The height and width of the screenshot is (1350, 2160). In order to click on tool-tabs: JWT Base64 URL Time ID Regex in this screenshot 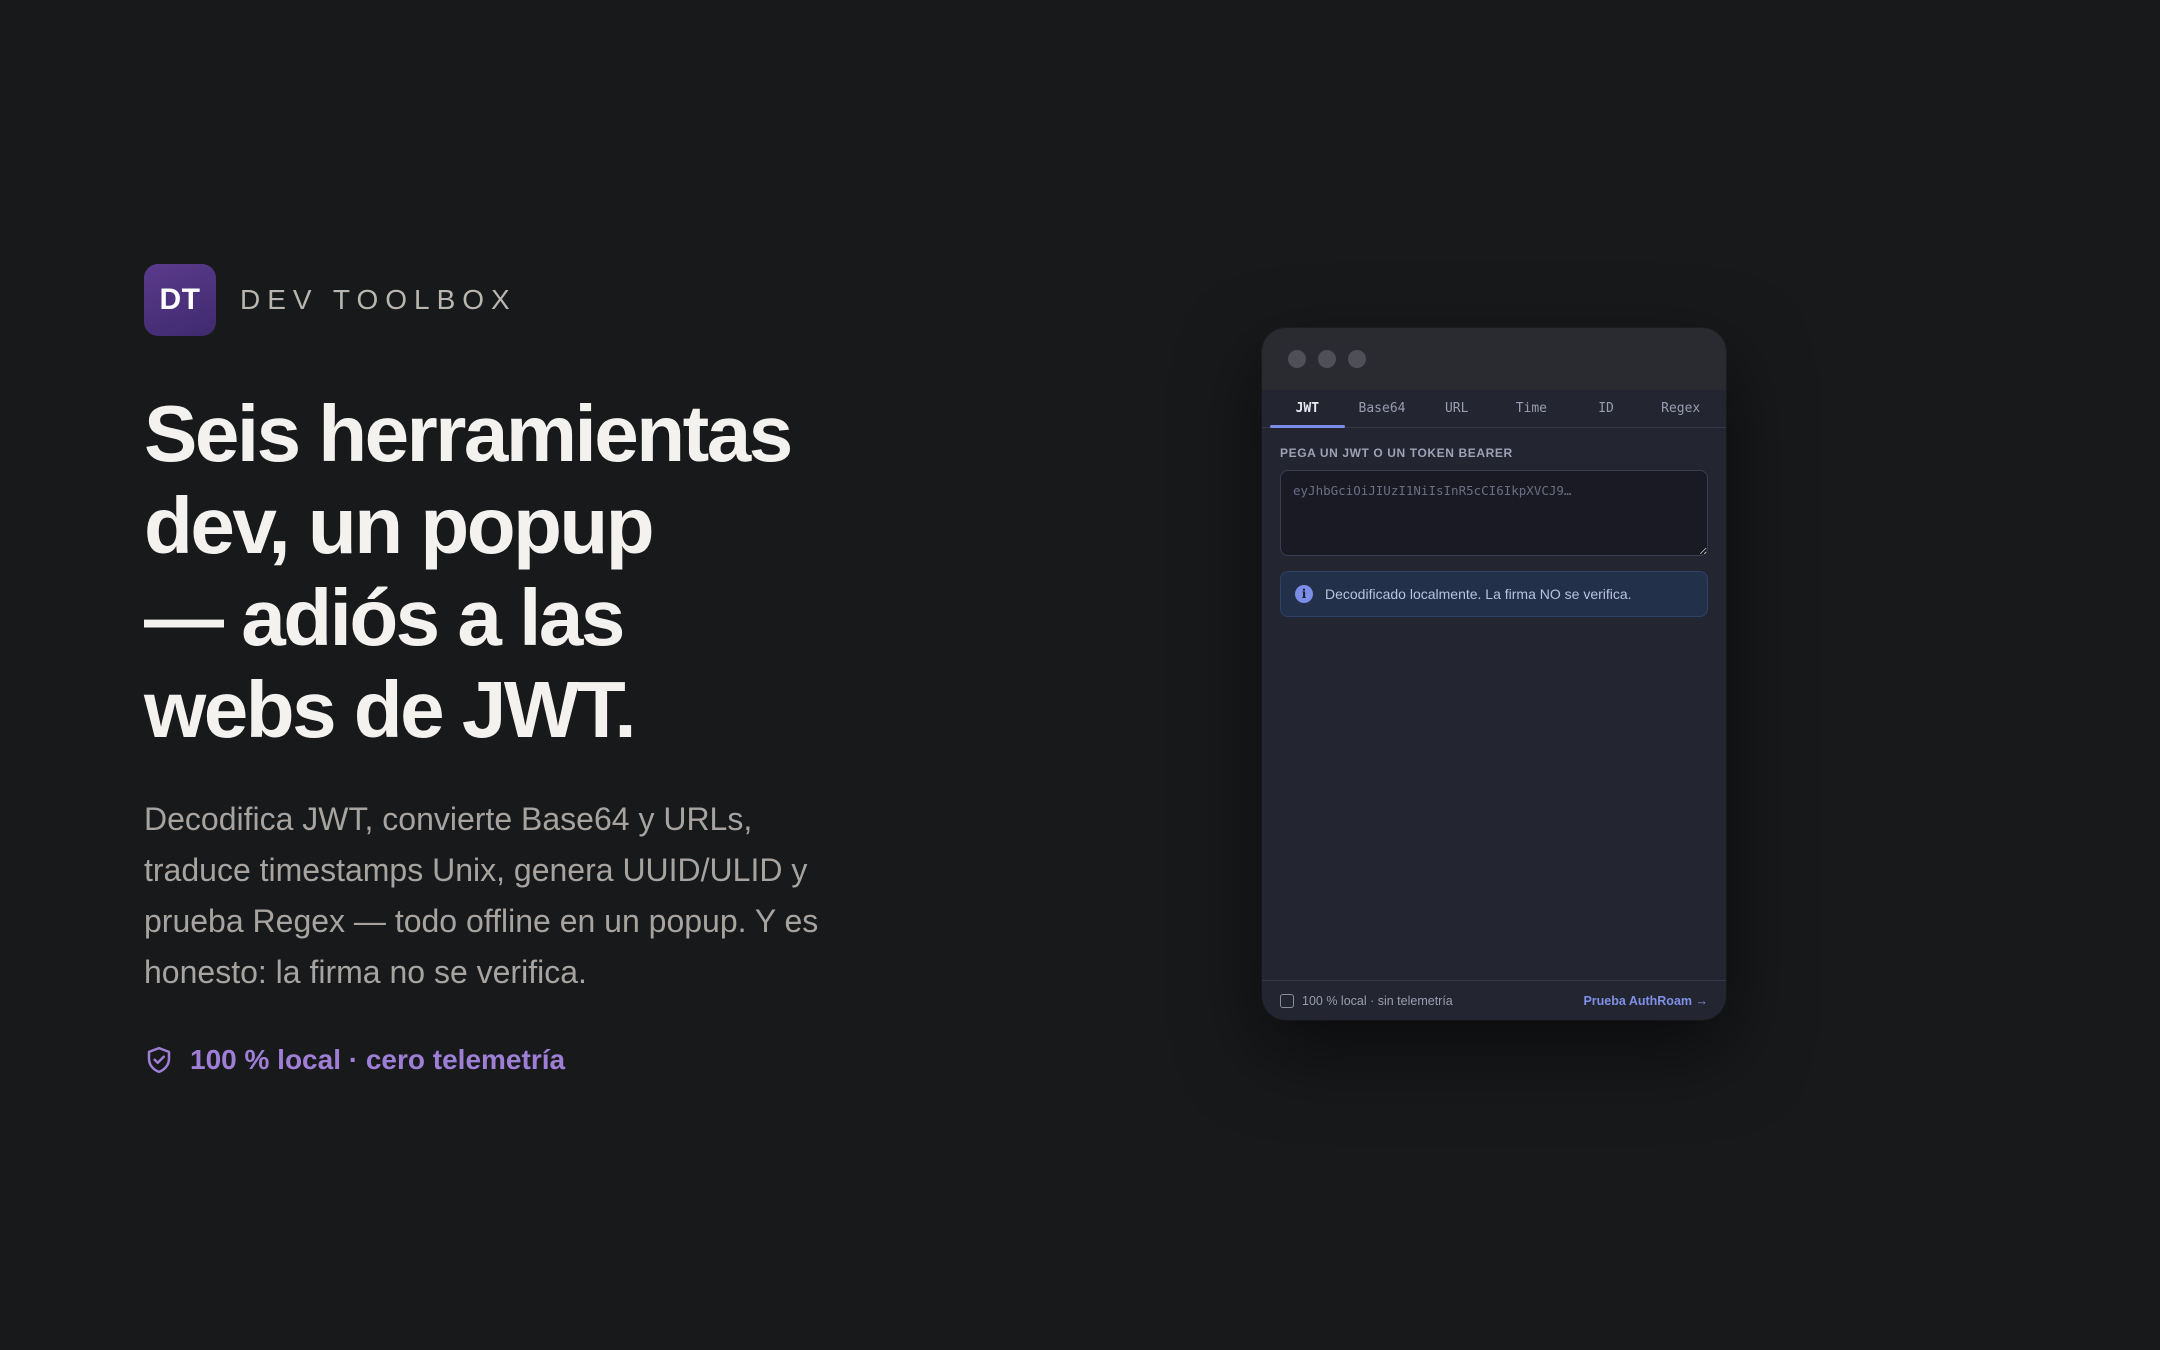, I will do `click(1494, 409)`.